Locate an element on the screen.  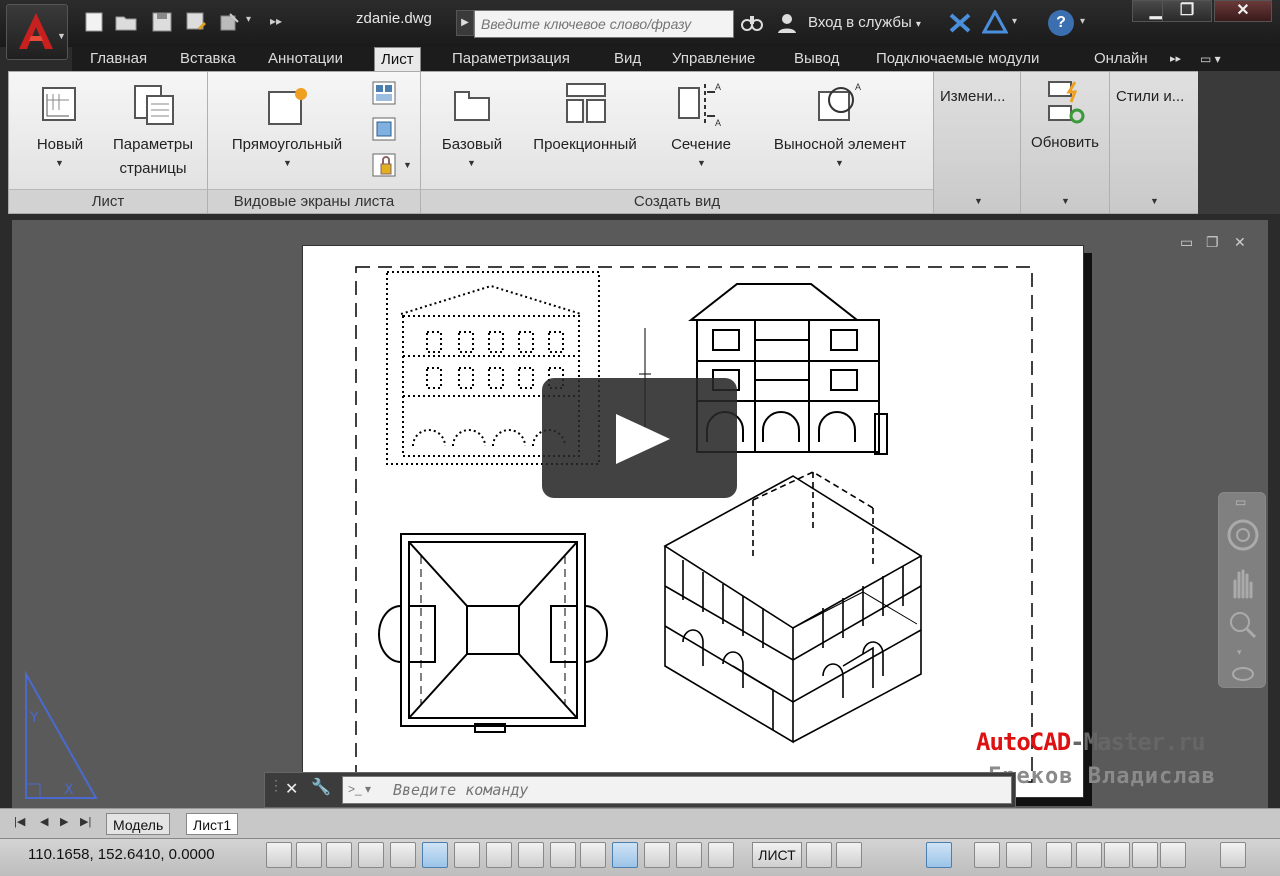
command-input is located at coordinates (677, 790).